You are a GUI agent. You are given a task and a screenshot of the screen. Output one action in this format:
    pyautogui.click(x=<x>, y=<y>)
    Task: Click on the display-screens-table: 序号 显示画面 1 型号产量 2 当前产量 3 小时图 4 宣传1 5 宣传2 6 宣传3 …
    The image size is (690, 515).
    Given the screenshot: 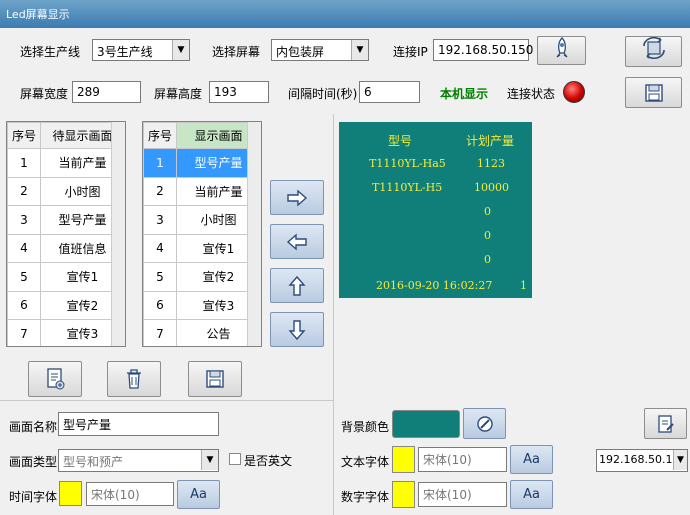 What is the action you would take?
    pyautogui.click(x=202, y=234)
    